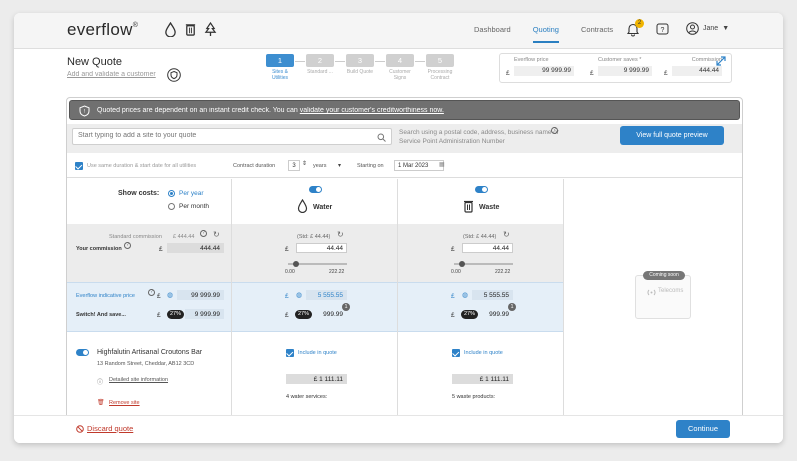 The width and height of the screenshot is (797, 461). What do you see at coordinates (442, 164) in the screenshot?
I see `calendar-icon: ▦` at bounding box center [442, 164].